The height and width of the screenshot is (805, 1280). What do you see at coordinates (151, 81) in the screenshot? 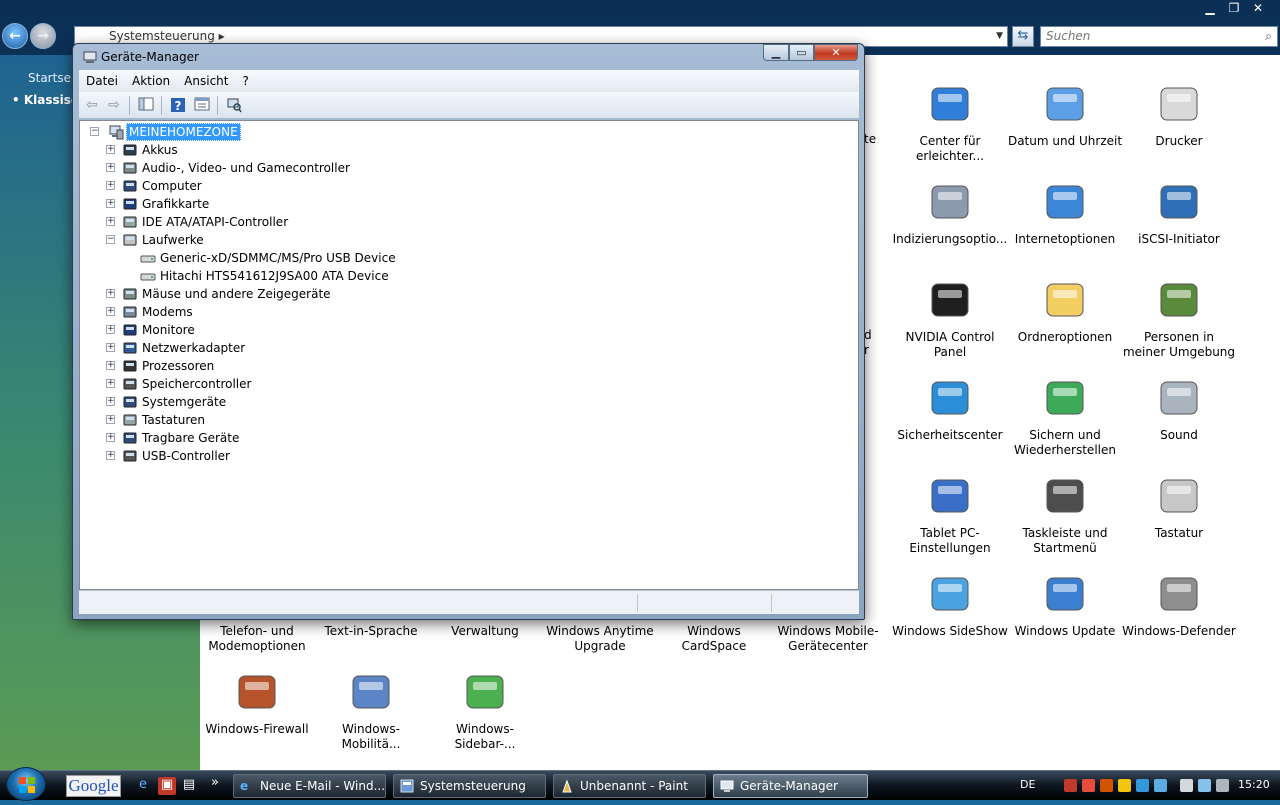
I see `menu-action: Aktion` at bounding box center [151, 81].